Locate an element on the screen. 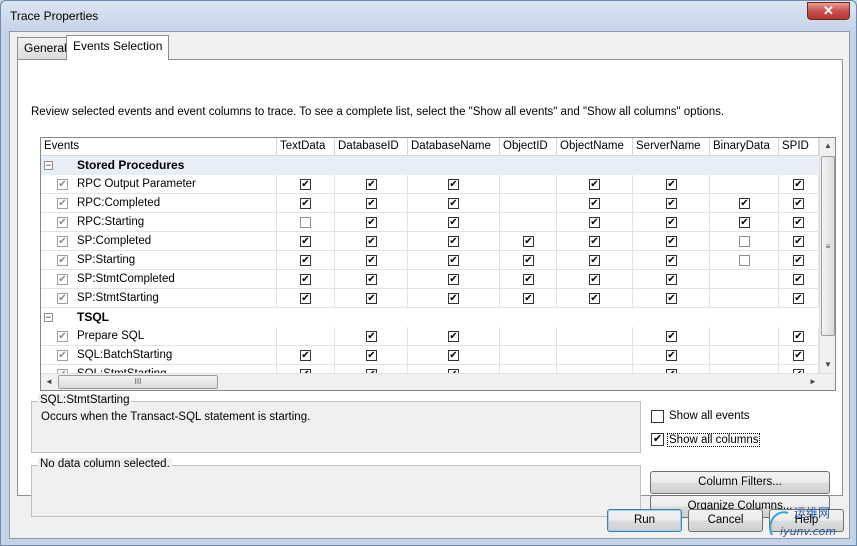  column-header-textdata: TextData is located at coordinates (306, 147).